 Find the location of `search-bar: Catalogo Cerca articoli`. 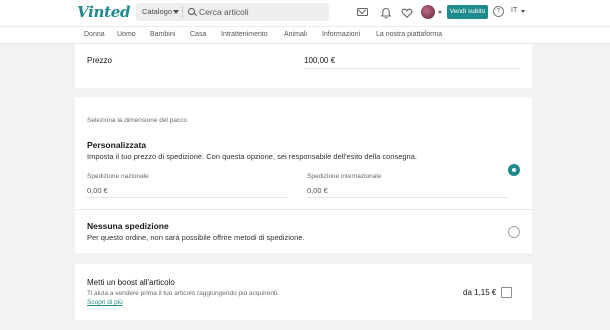

search-bar: Catalogo Cerca articoli is located at coordinates (232, 12).